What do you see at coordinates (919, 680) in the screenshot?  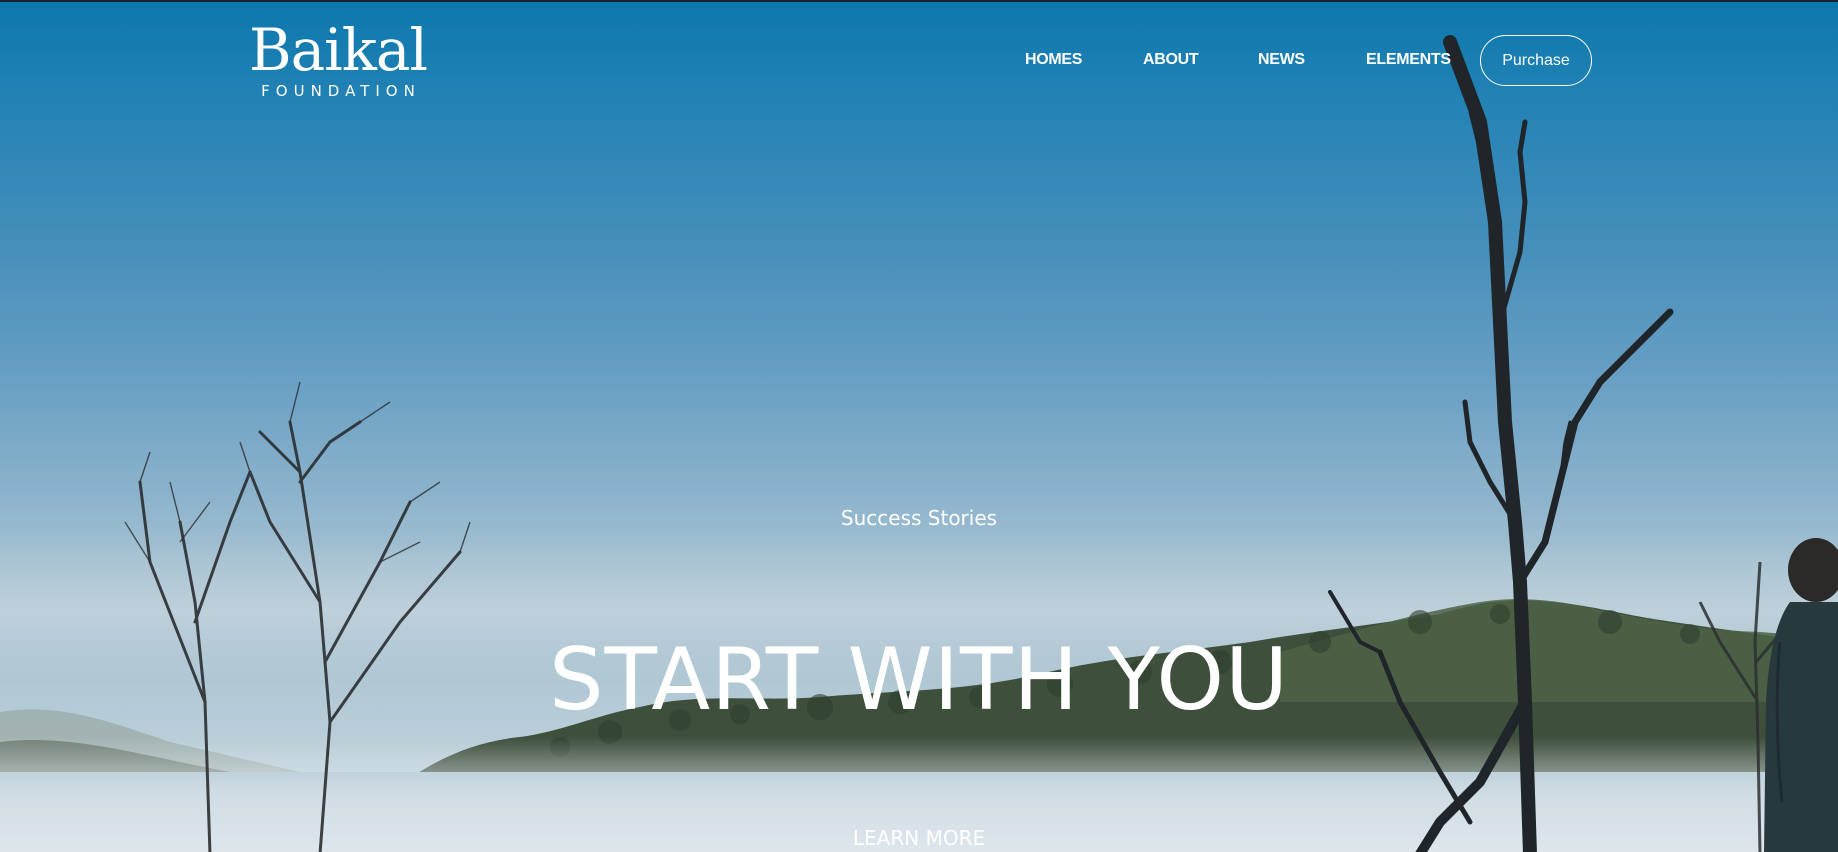 I see `hero-headline: START WITH YOU` at bounding box center [919, 680].